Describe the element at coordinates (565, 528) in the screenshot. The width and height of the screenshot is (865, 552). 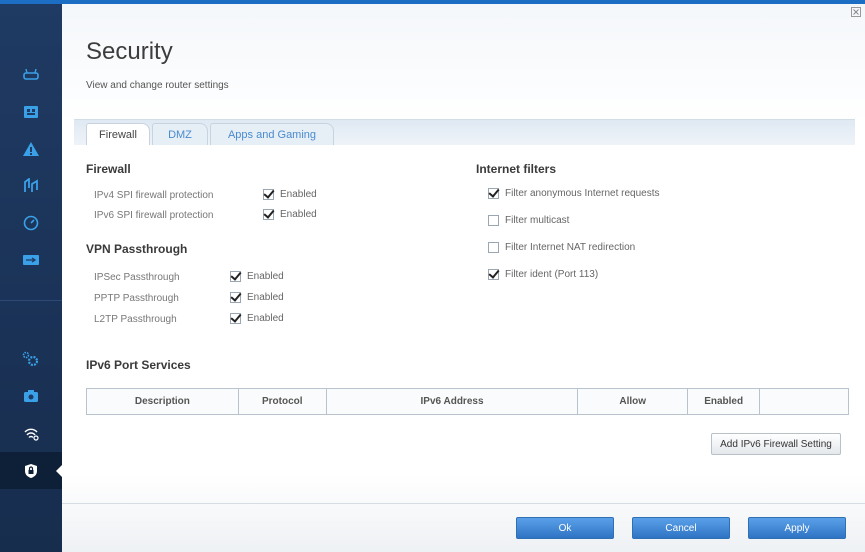
I see `ok-button: Ok` at that location.